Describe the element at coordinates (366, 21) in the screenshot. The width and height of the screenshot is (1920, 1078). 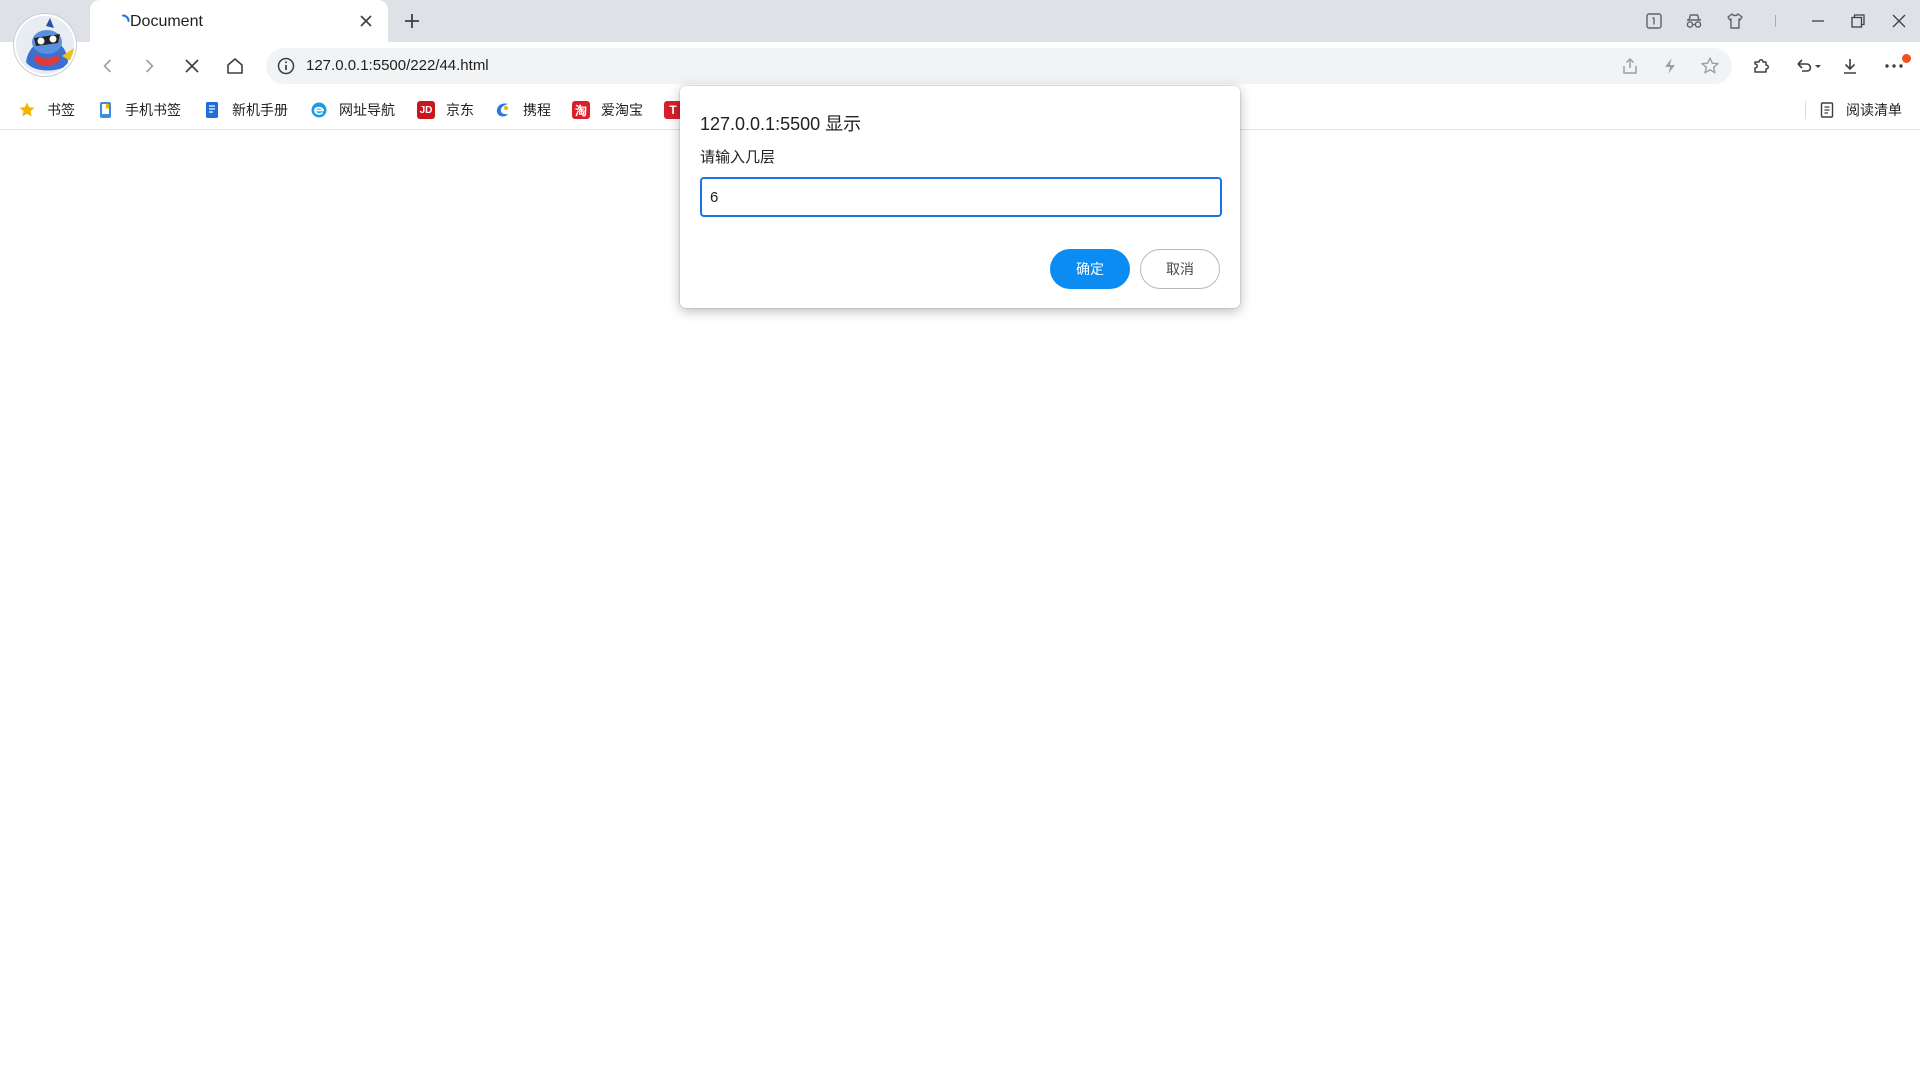
I see `tab-close-icon` at that location.